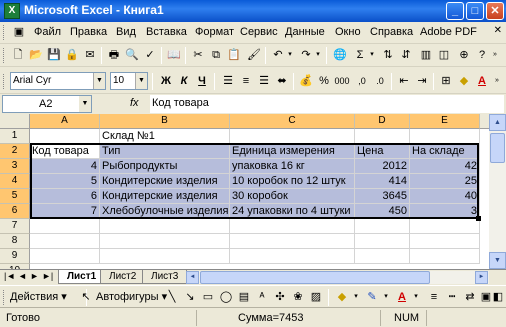 This screenshot has height=327, width=506. Describe the element at coordinates (134, 103) in the screenshot. I see `insert-function-button: fx` at that location.